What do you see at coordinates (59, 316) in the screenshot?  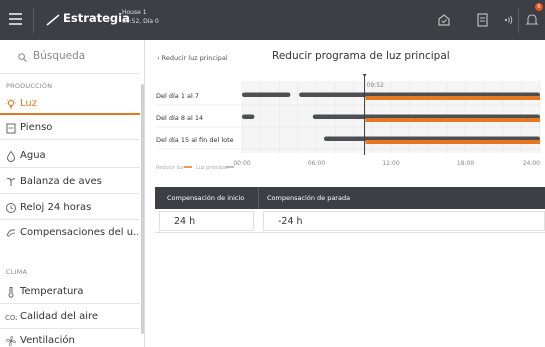 I see `sidebar-item-label: Calidad del aire` at bounding box center [59, 316].